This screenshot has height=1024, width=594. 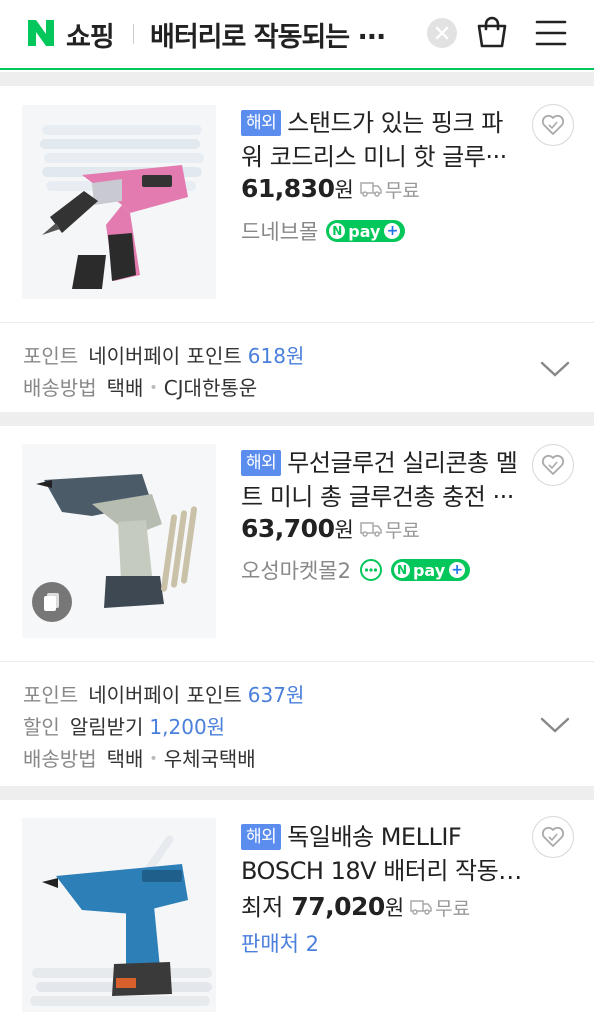 What do you see at coordinates (276, 695) in the screenshot?
I see `points-value: 637원` at bounding box center [276, 695].